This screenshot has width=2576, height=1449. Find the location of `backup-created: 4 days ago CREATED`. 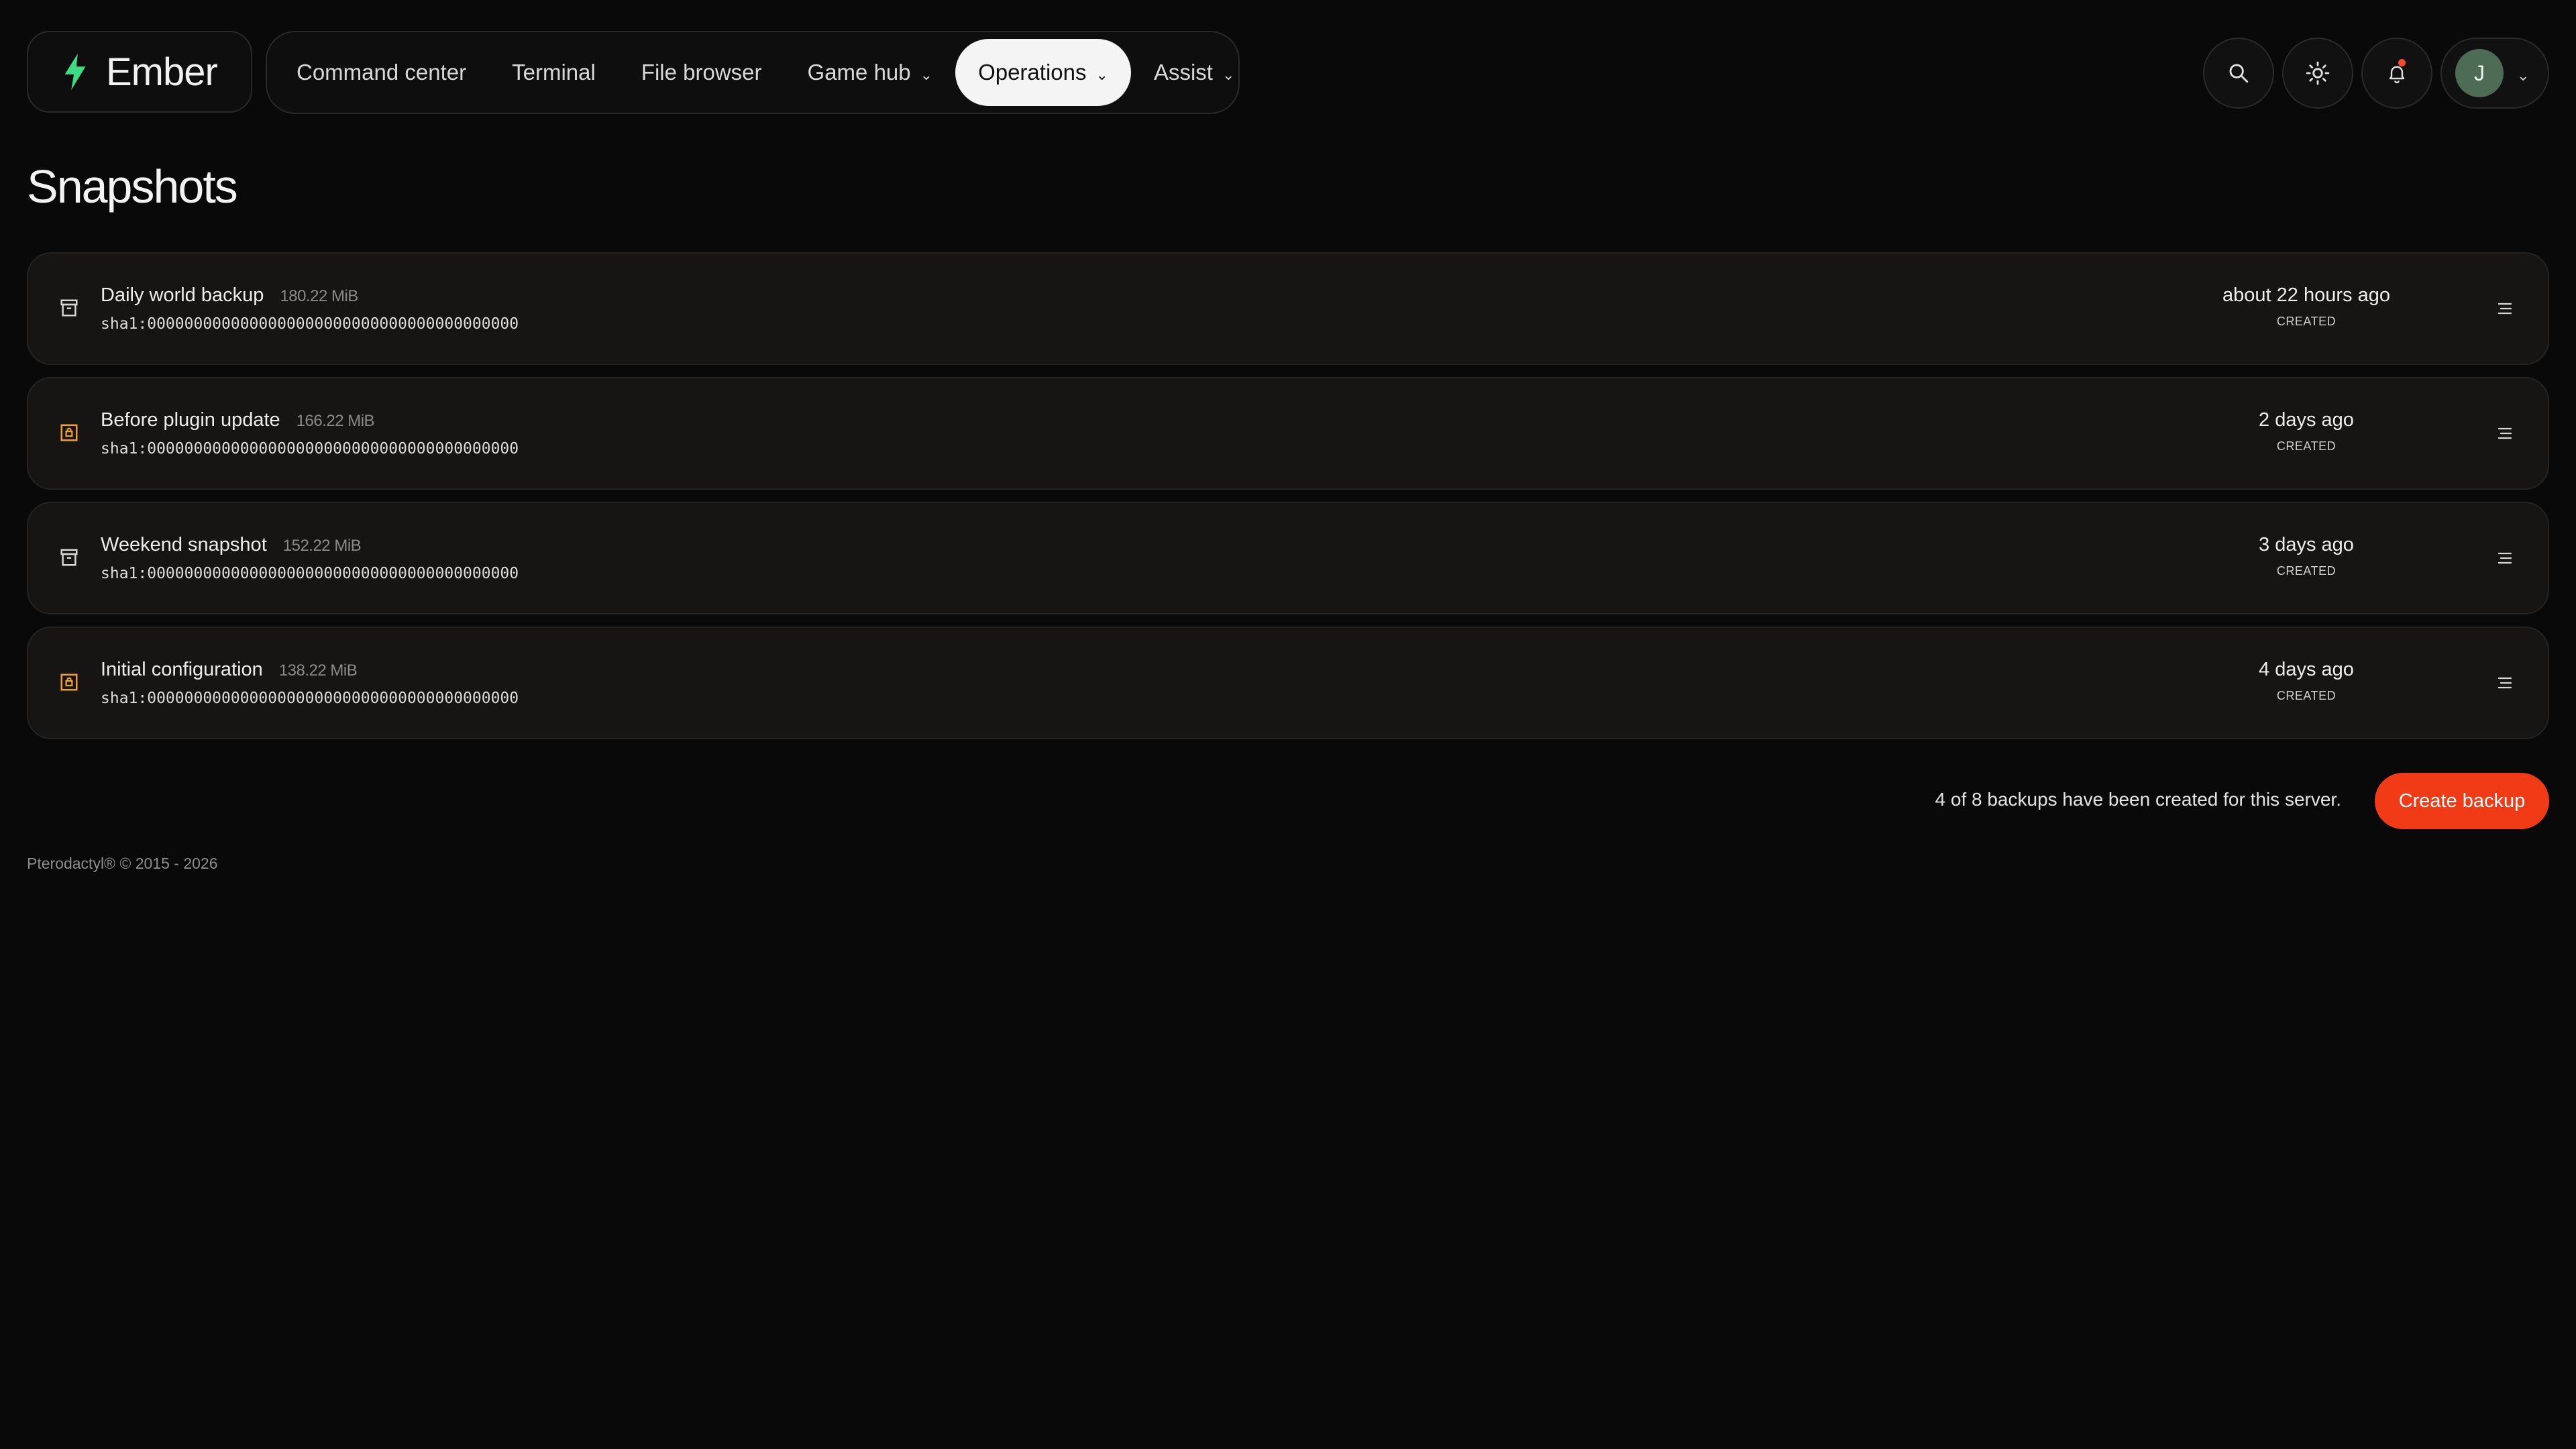

backup-created: 4 days ago CREATED is located at coordinates (2306, 681).